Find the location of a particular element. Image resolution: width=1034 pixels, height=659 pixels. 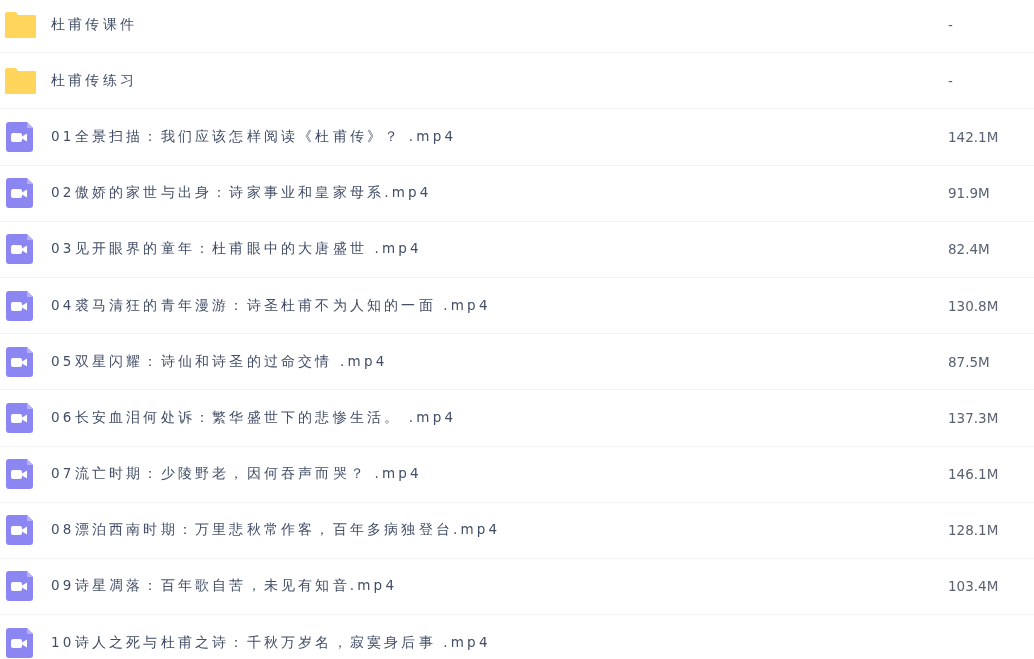

file-name: 杜甫传练习 is located at coordinates (94, 80).